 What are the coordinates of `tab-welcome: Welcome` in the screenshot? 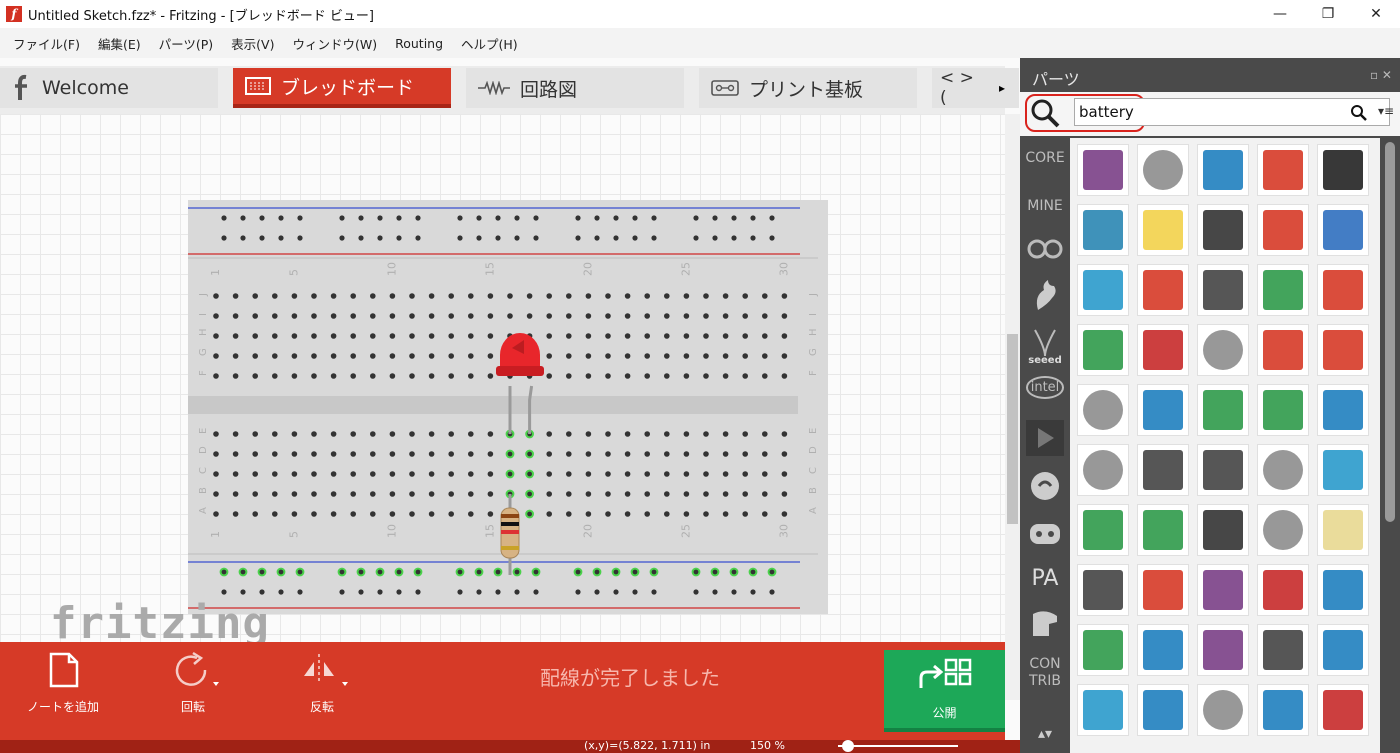 It's located at (109, 88).